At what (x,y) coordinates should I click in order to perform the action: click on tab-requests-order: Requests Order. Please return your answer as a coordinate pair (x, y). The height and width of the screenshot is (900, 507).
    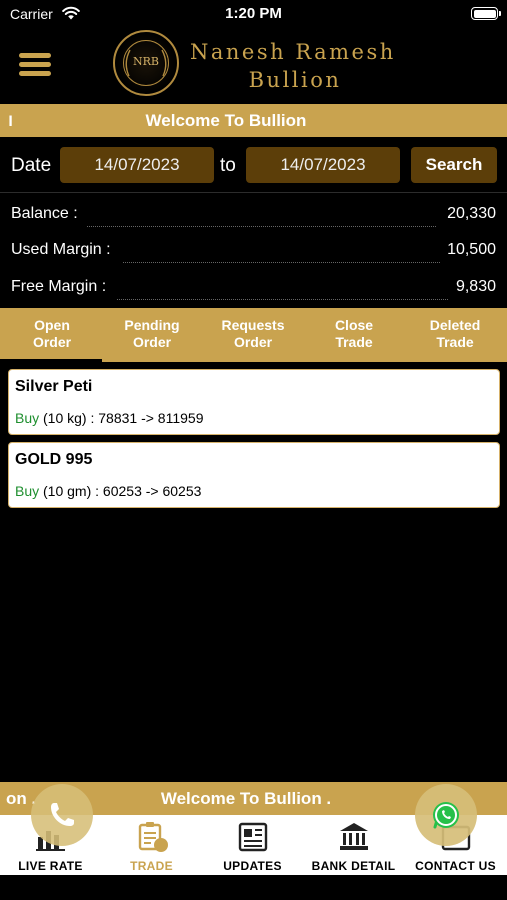
    Looking at the image, I should click on (253, 334).